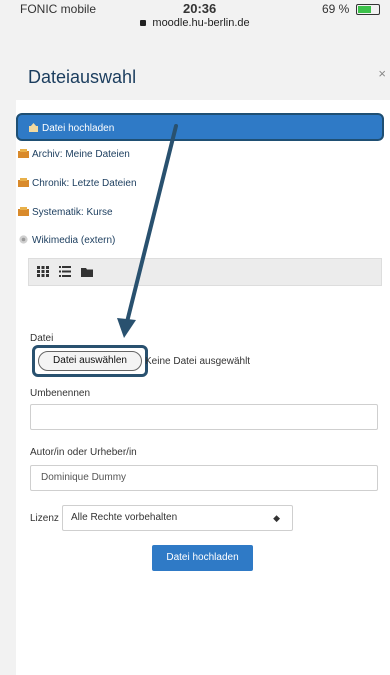 This screenshot has width=390, height=675. Describe the element at coordinates (147, 231) in the screenshot. I see `annotation-arrow` at that location.